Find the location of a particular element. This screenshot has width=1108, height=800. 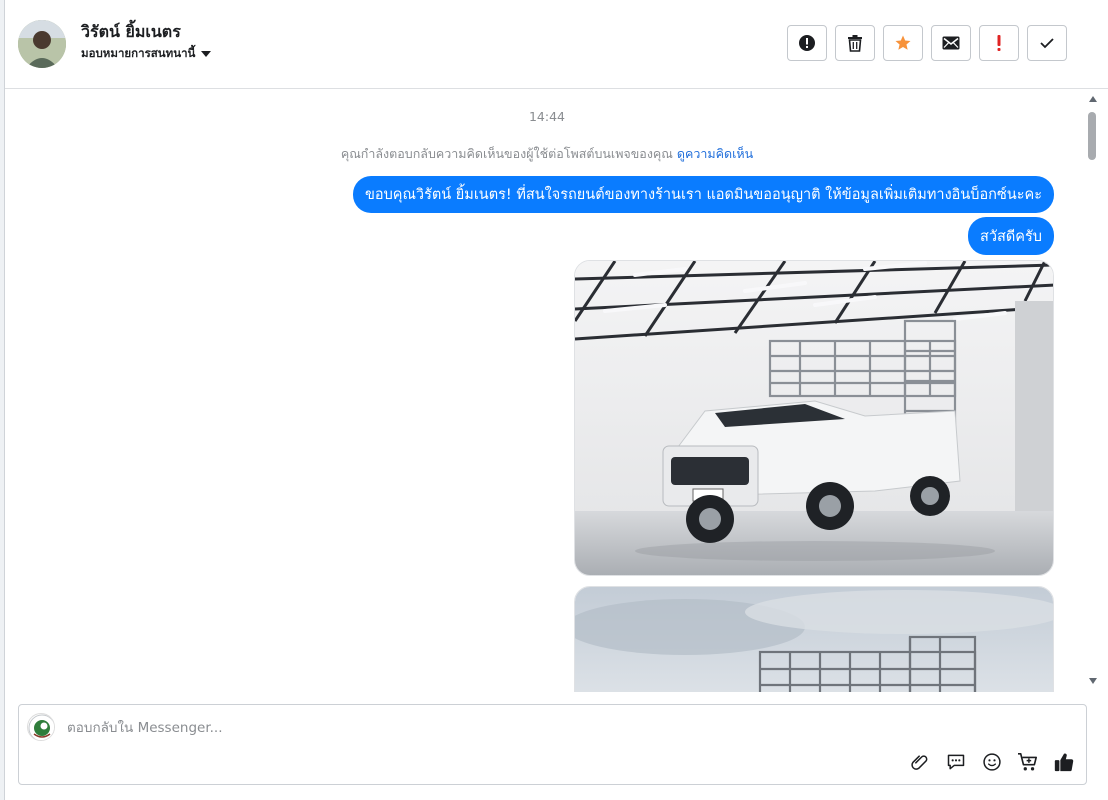

thumbs-up-icon is located at coordinates (1064, 762).